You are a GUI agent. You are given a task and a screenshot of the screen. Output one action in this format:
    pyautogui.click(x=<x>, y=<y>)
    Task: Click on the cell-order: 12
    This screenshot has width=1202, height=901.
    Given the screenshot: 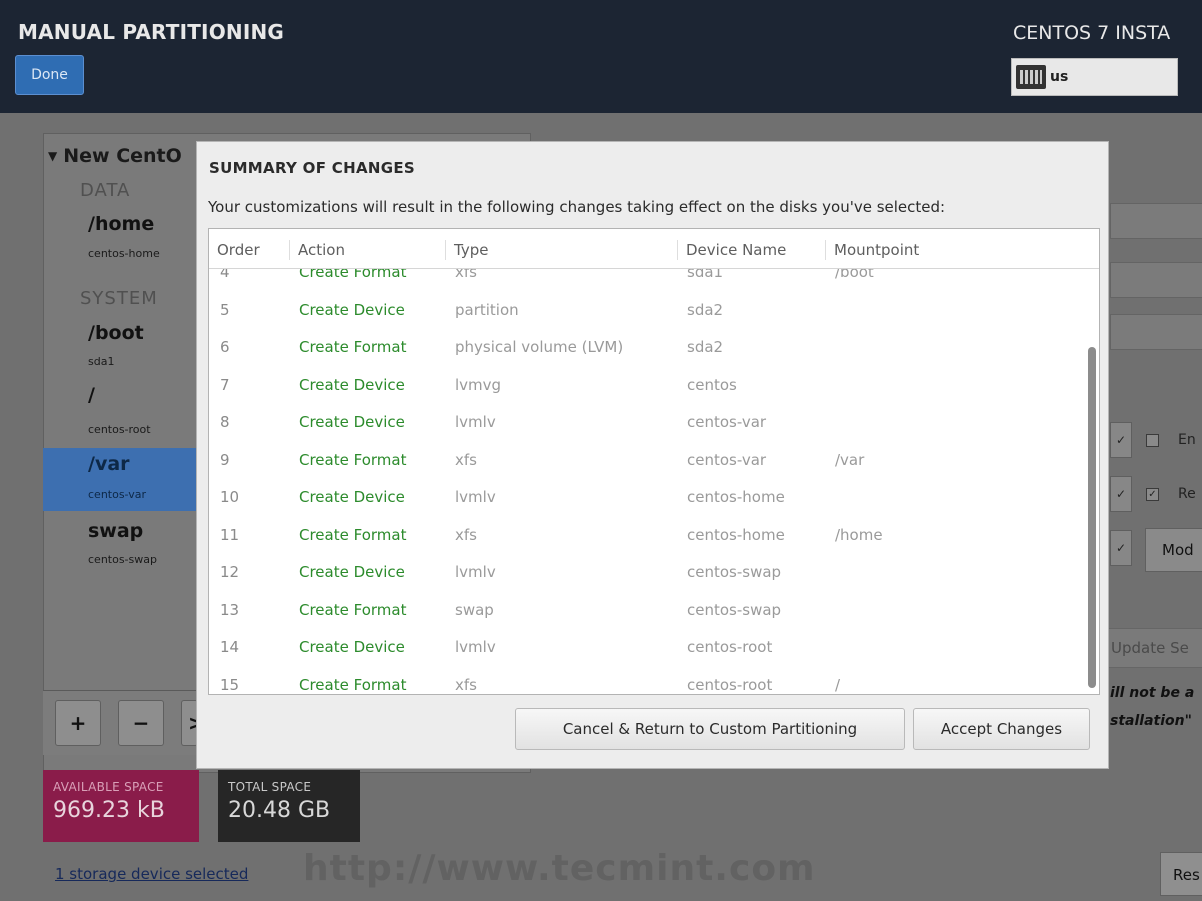 What is the action you would take?
    pyautogui.click(x=230, y=572)
    